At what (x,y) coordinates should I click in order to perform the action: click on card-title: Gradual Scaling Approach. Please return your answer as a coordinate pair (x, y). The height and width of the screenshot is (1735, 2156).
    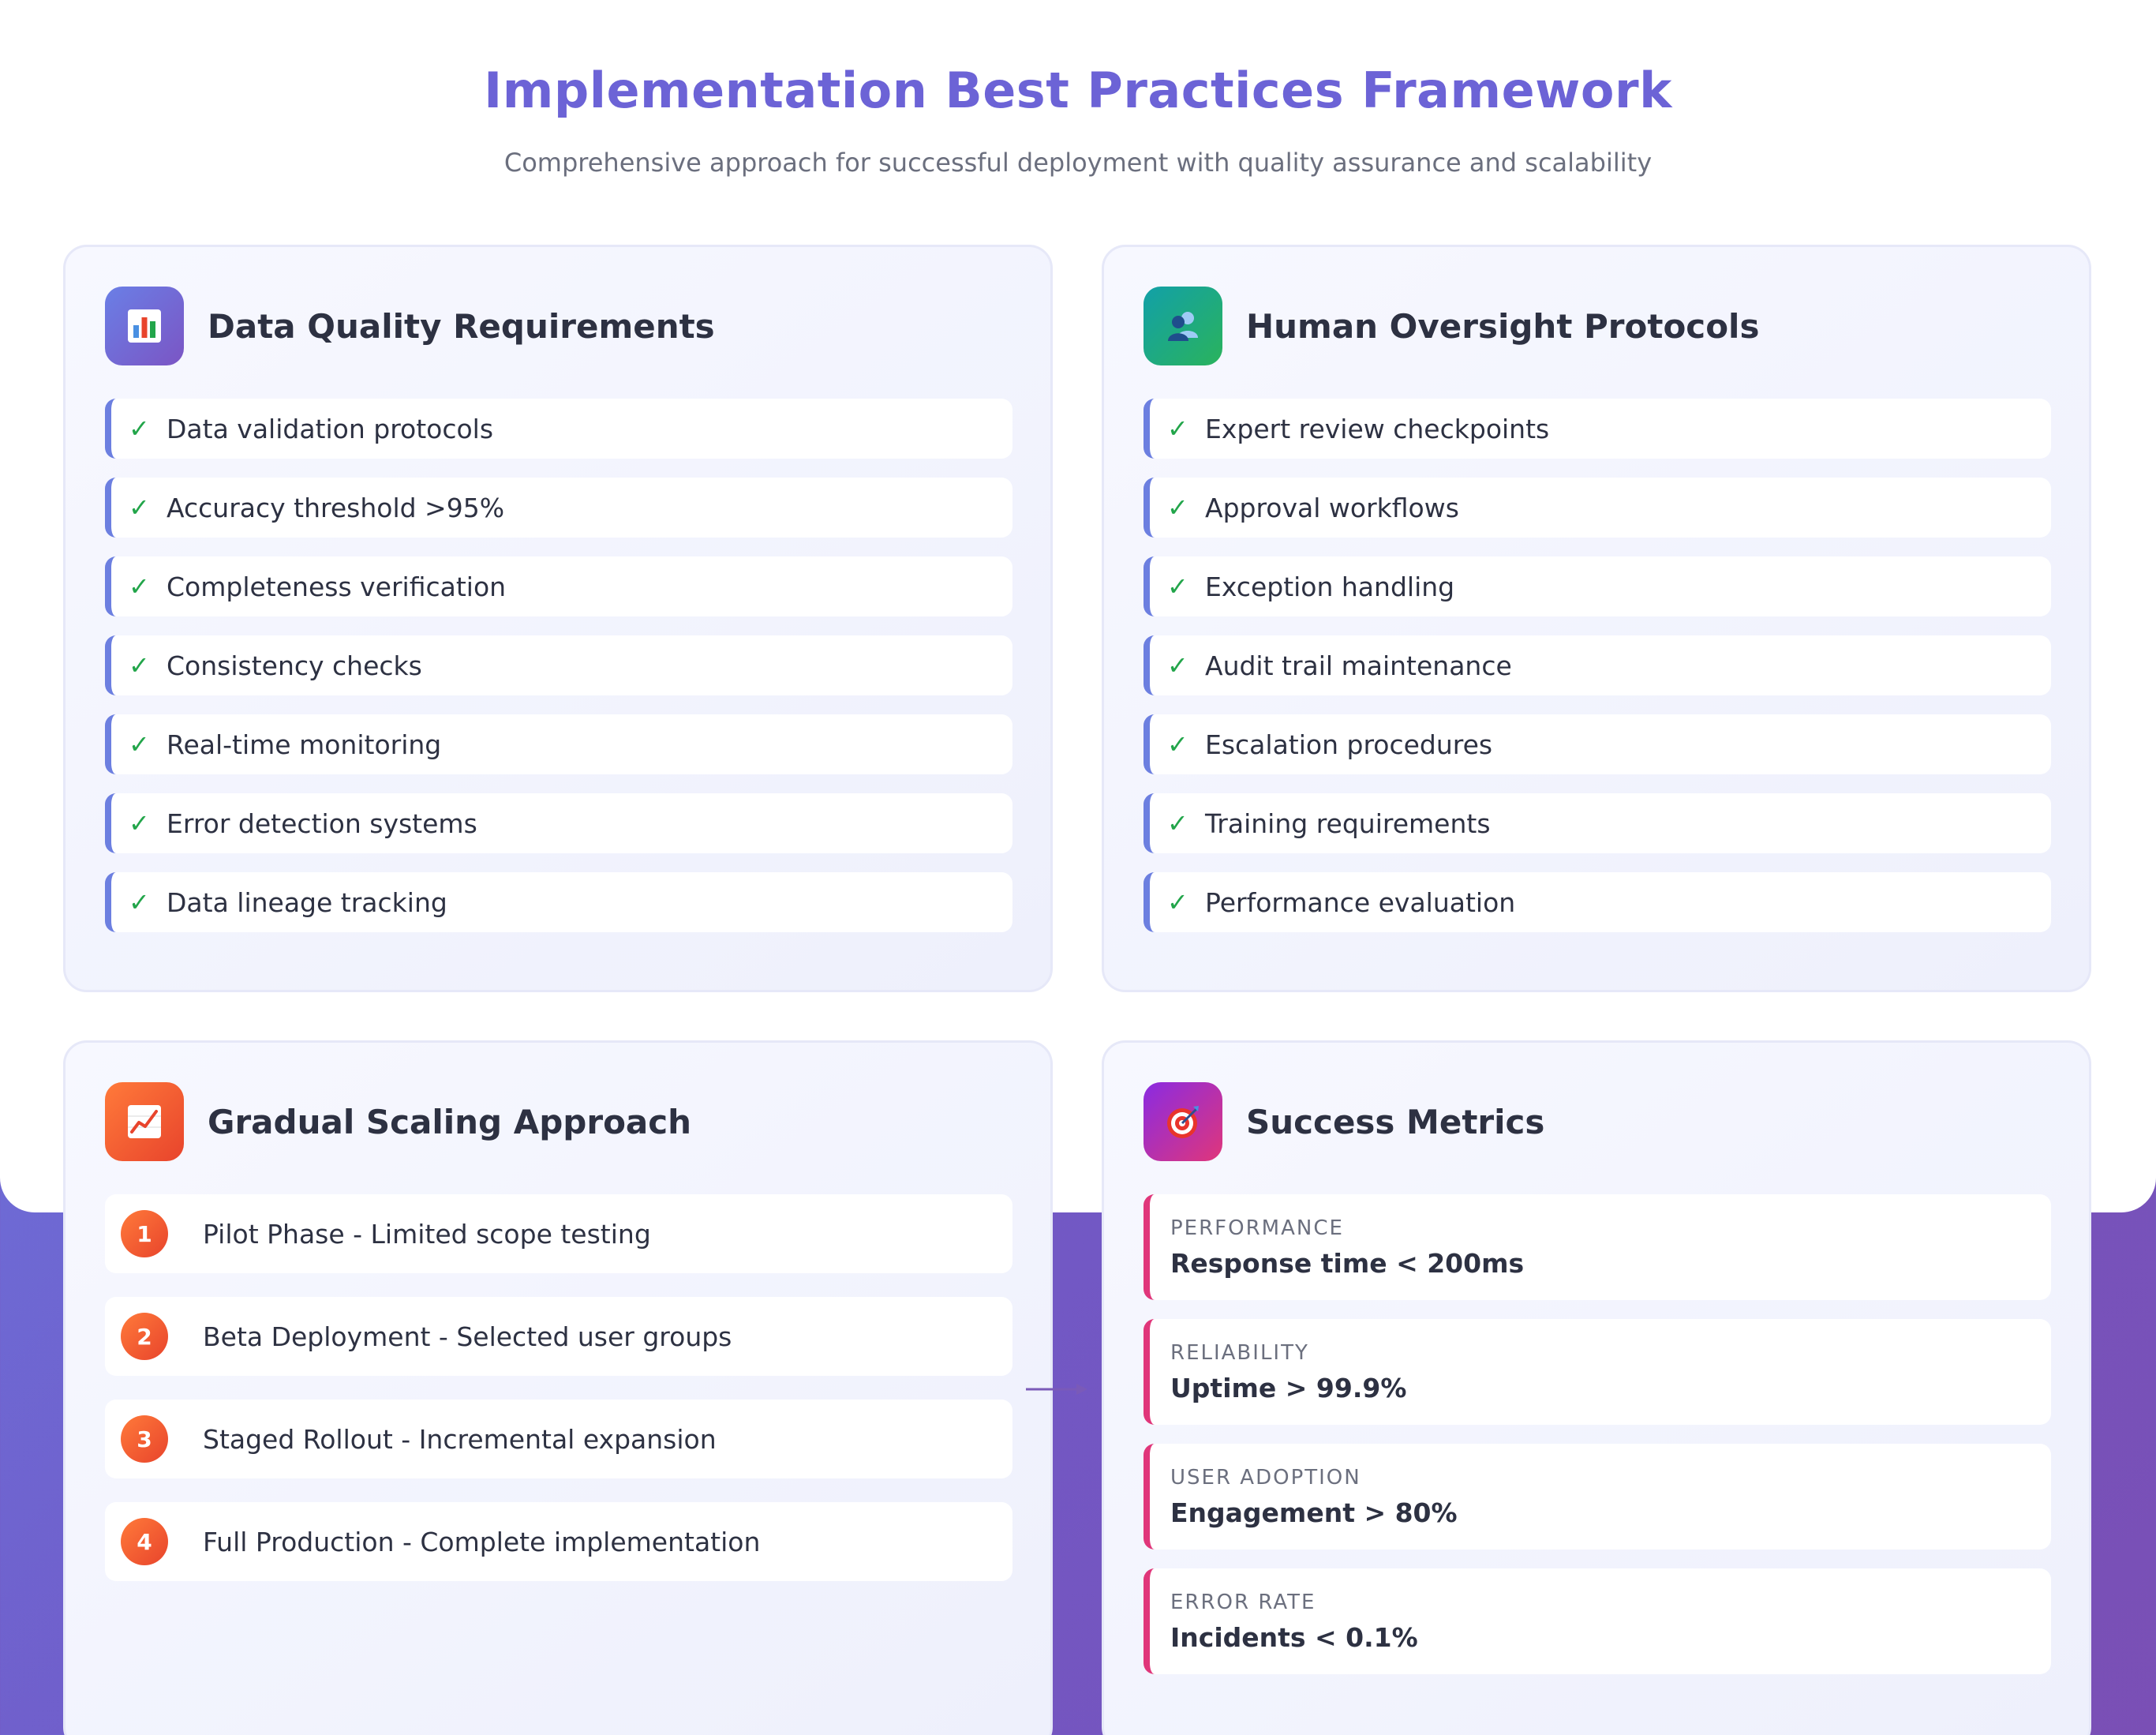
    Looking at the image, I should click on (450, 1121).